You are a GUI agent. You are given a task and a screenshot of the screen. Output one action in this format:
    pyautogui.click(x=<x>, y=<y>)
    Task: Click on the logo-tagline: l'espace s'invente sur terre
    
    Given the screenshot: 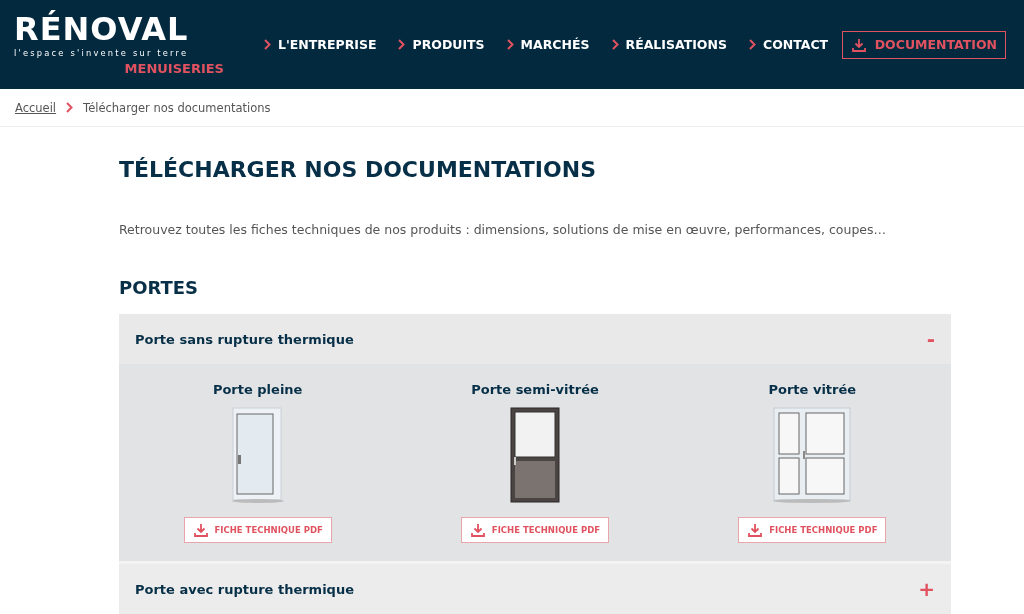 What is the action you would take?
    pyautogui.click(x=101, y=53)
    